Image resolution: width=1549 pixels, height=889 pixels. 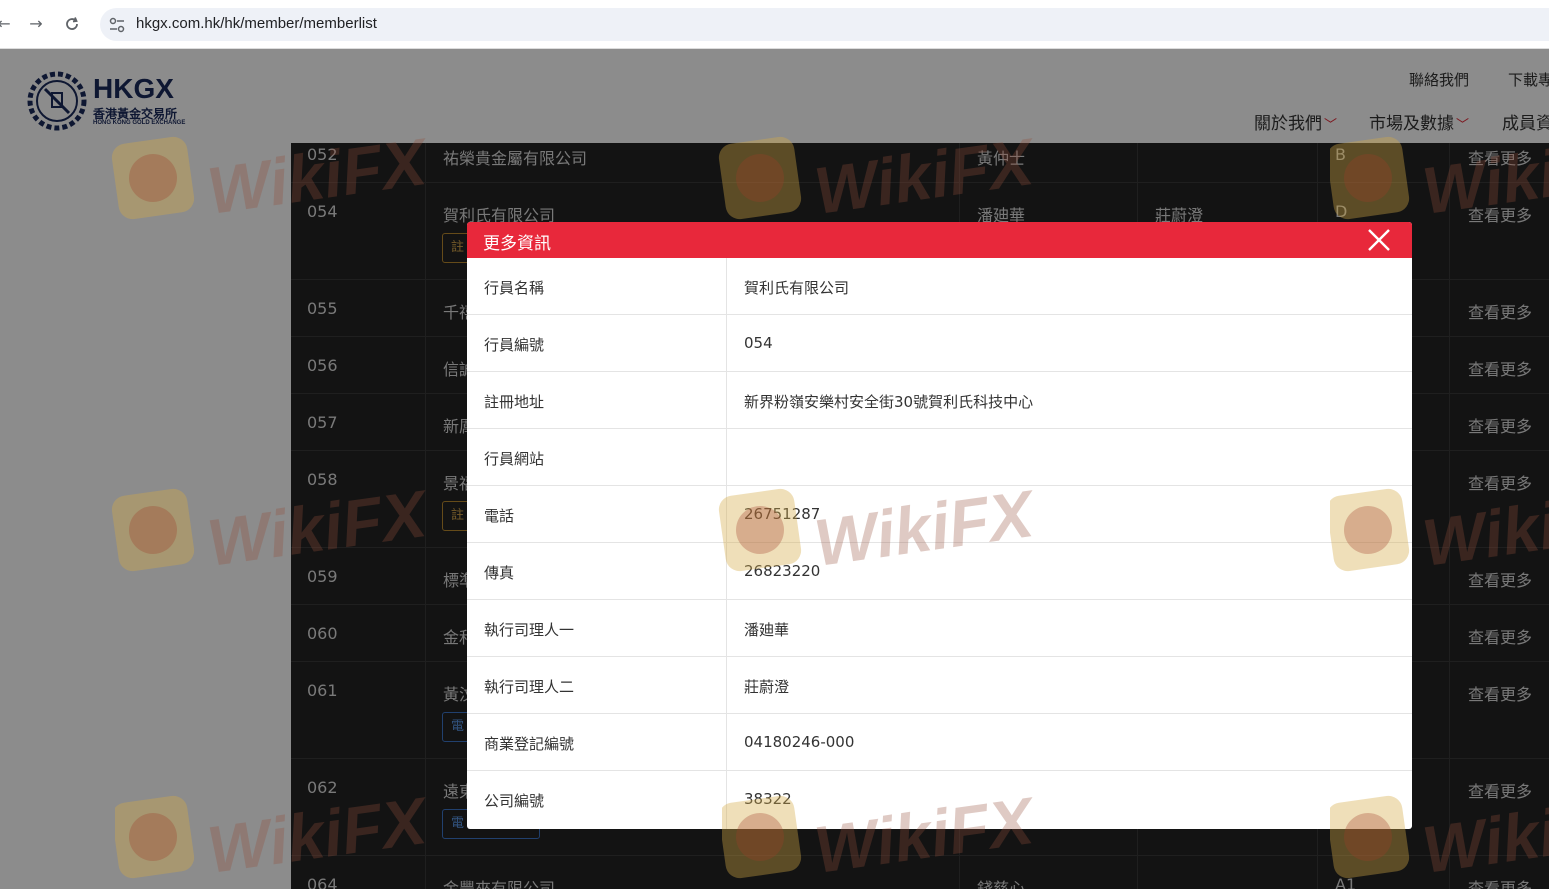 I want to click on info-row-phone: 電話 26751287, so click(x=939, y=514).